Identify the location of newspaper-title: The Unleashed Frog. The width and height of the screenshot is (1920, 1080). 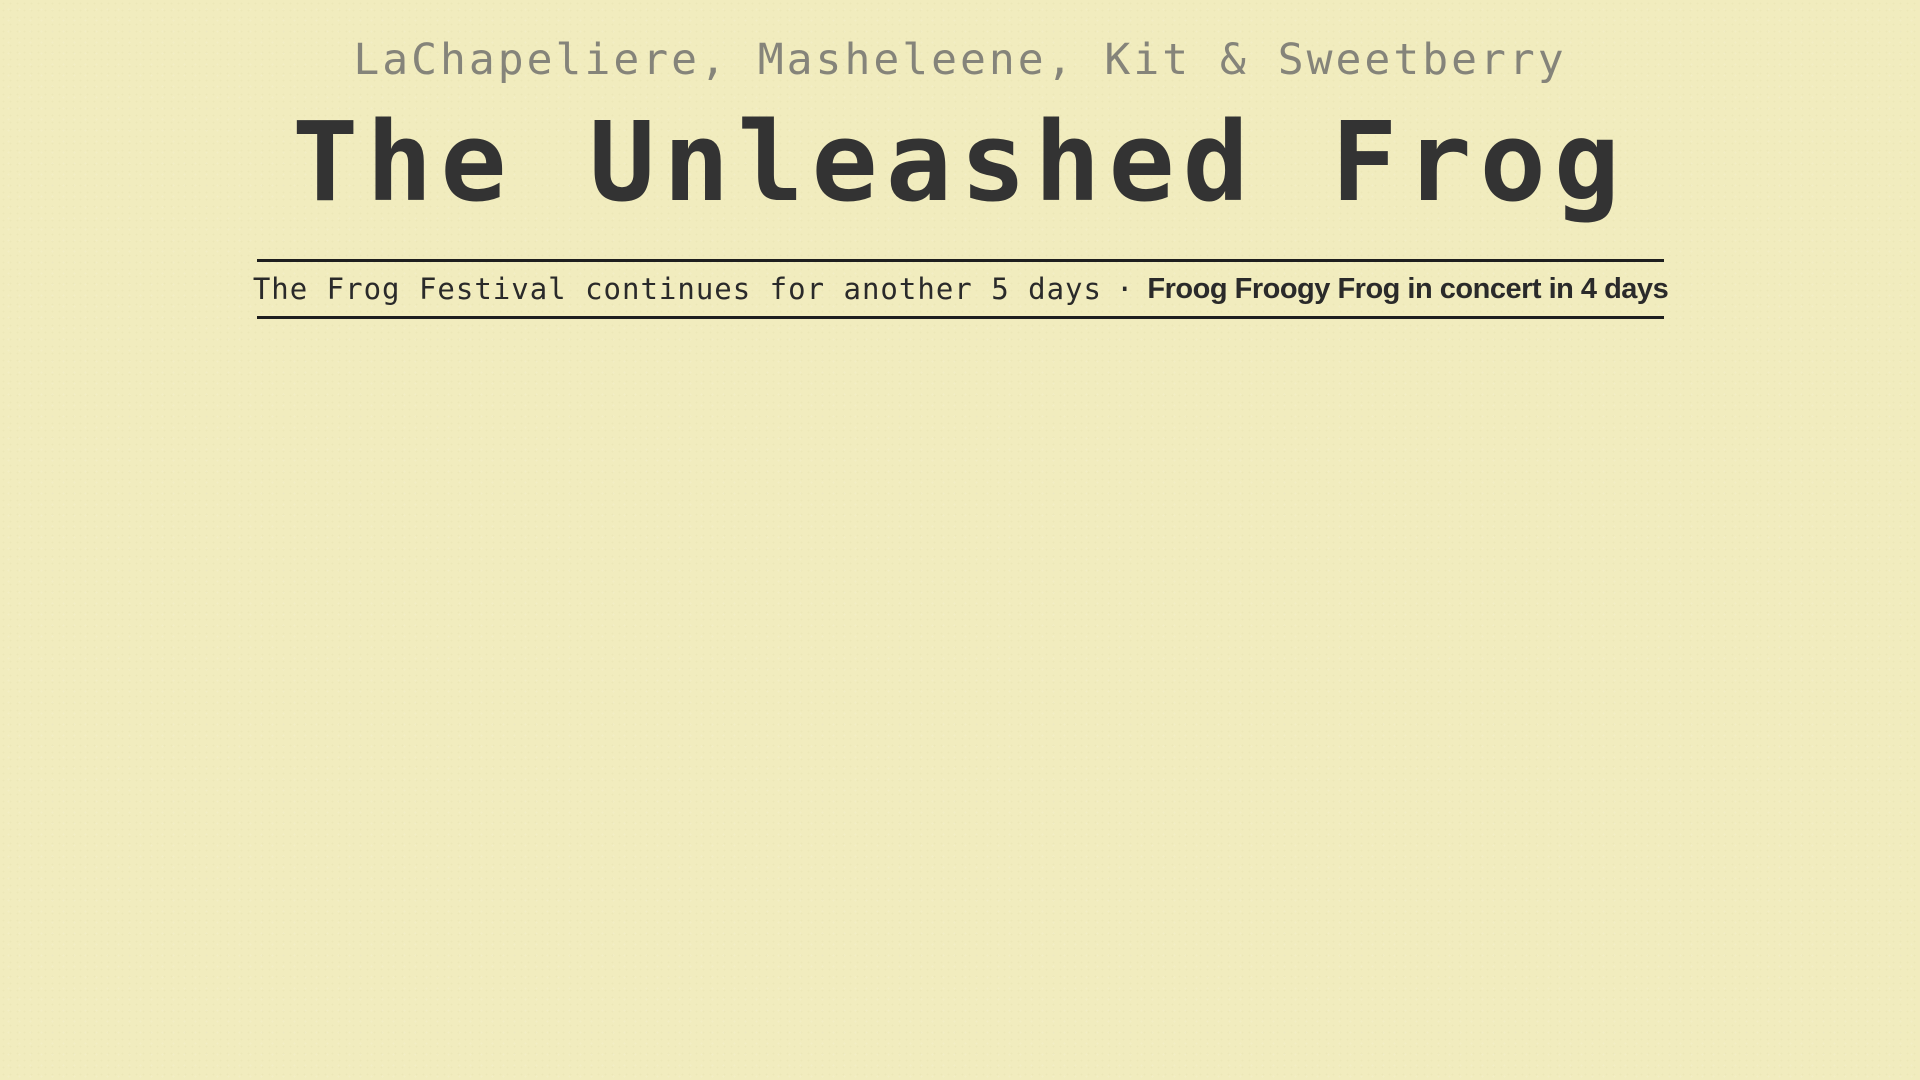
(960, 162).